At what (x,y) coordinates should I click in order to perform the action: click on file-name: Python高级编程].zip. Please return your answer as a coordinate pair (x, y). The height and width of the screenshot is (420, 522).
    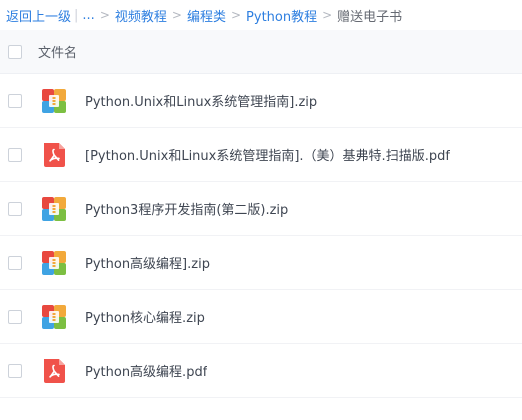
    Looking at the image, I should click on (147, 262).